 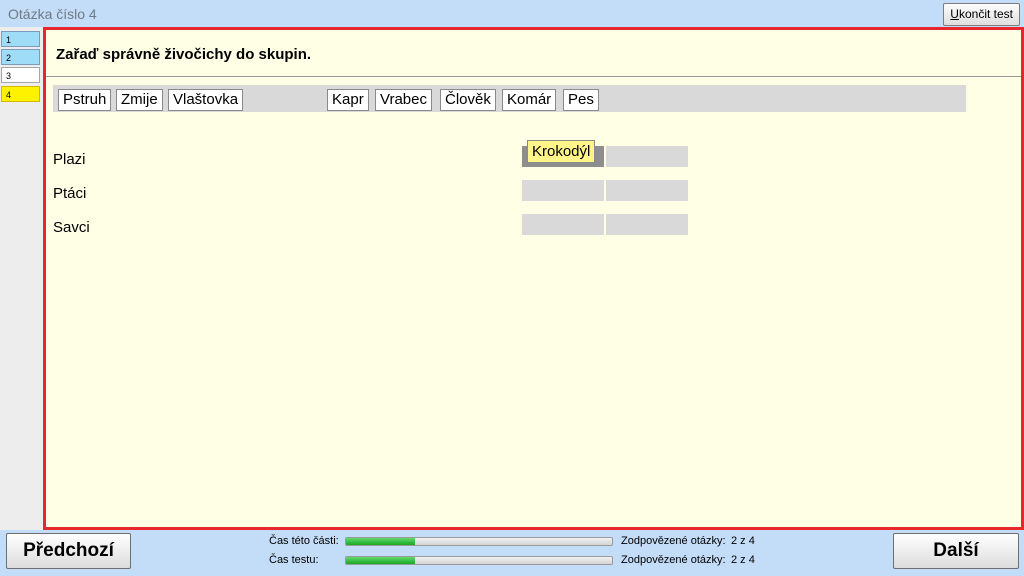 What do you see at coordinates (512, 13) in the screenshot?
I see `title-bar: Otázka číslo 4 Ukončit test` at bounding box center [512, 13].